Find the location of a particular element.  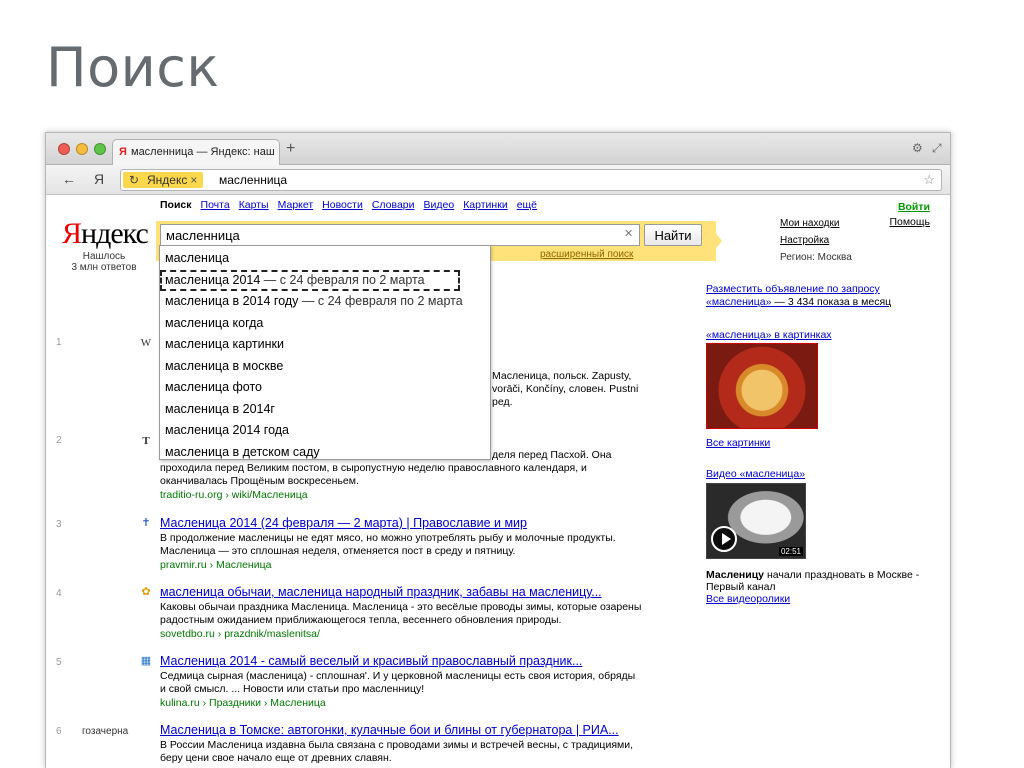

all-videos-link: Все видеоролики is located at coordinates (748, 599).